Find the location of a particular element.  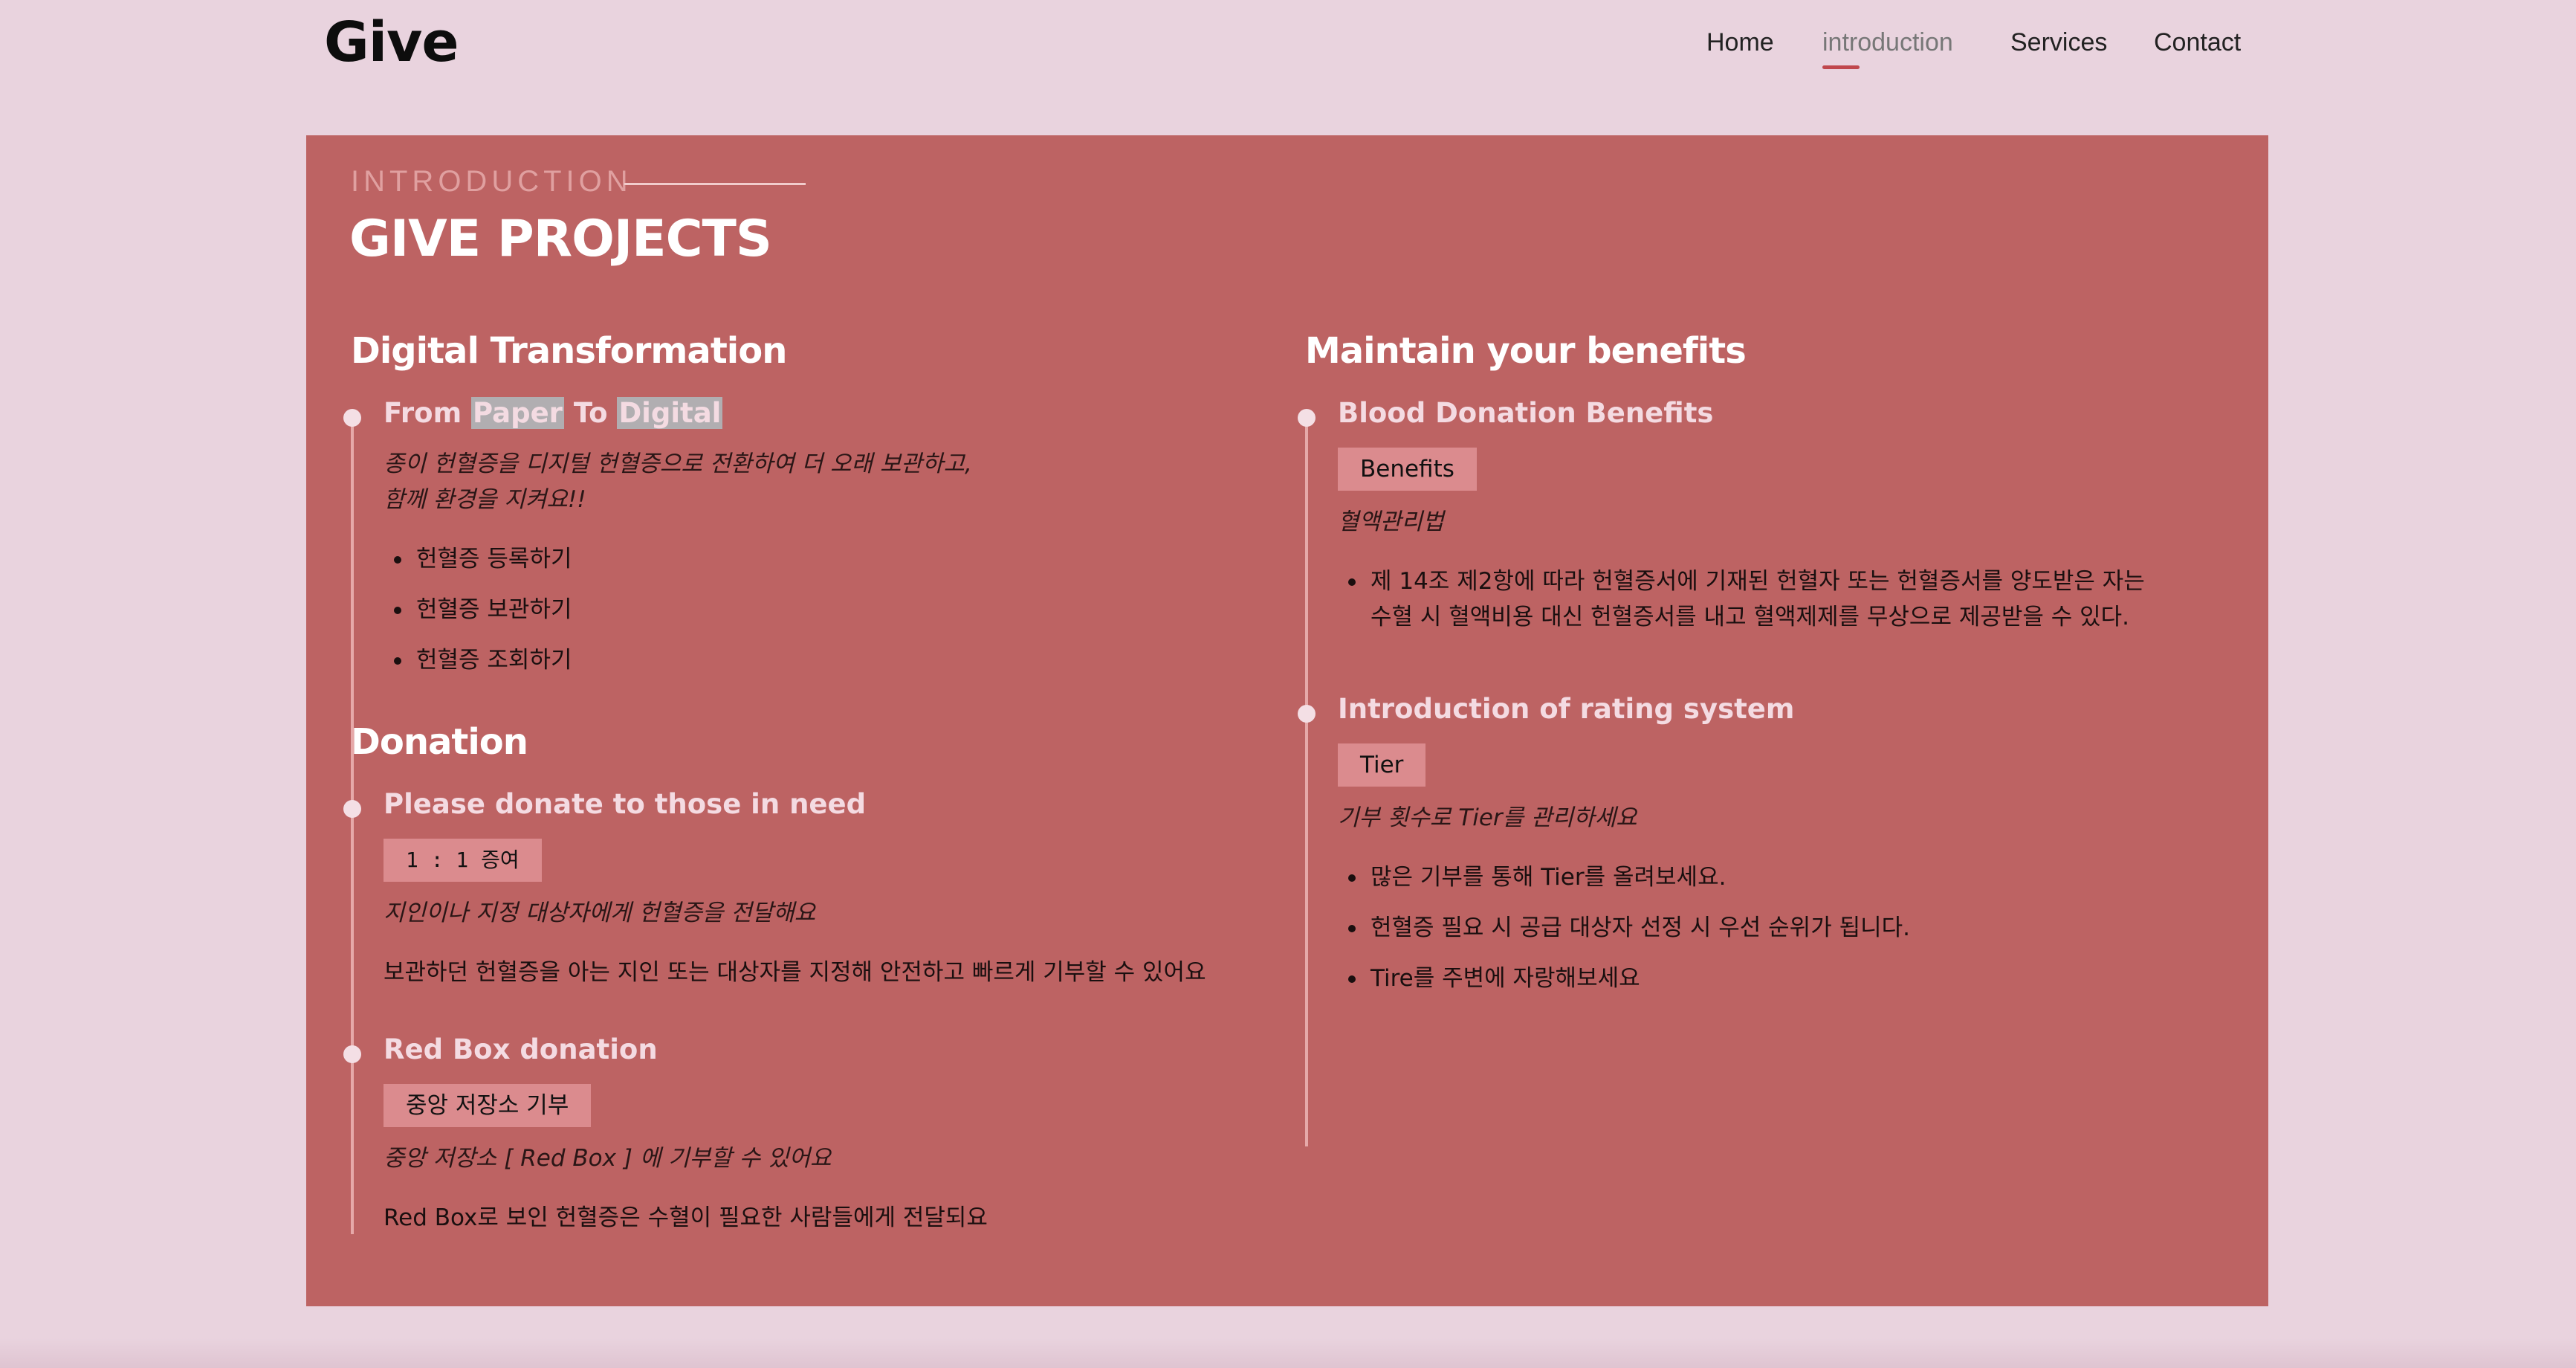

nav-link-services: Services is located at coordinates (2058, 43).